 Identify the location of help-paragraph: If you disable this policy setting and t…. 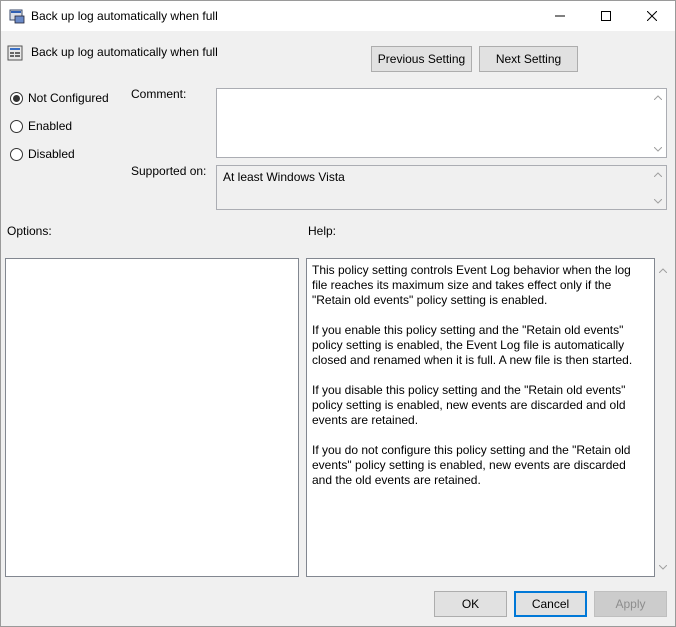
(469, 405).